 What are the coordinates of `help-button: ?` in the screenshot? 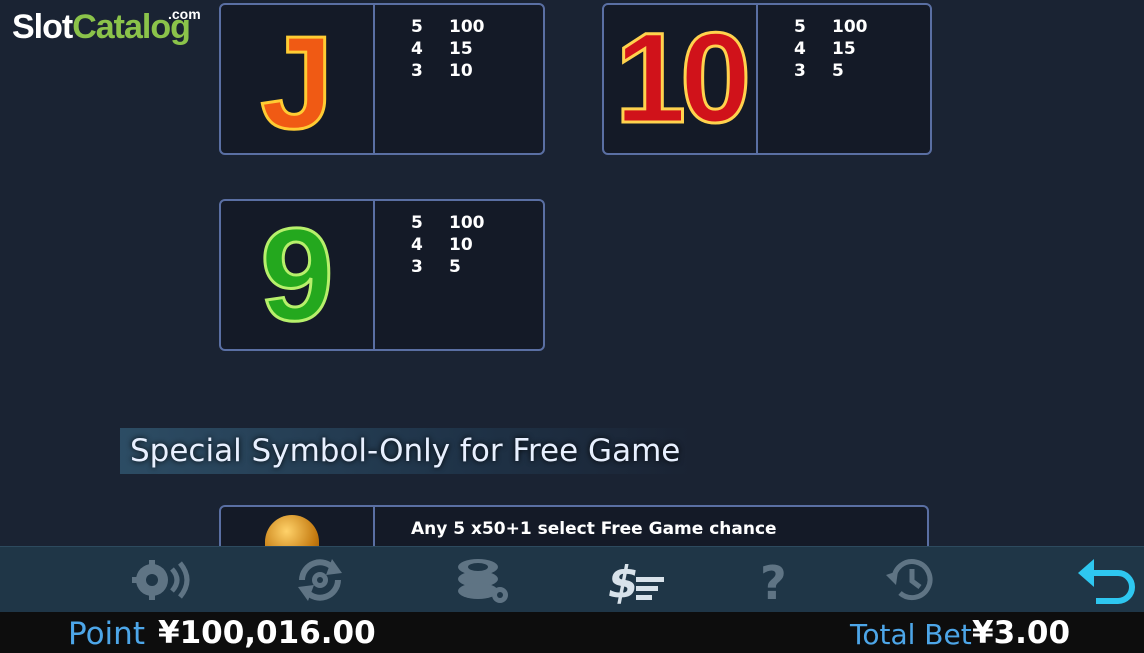 It's located at (776, 580).